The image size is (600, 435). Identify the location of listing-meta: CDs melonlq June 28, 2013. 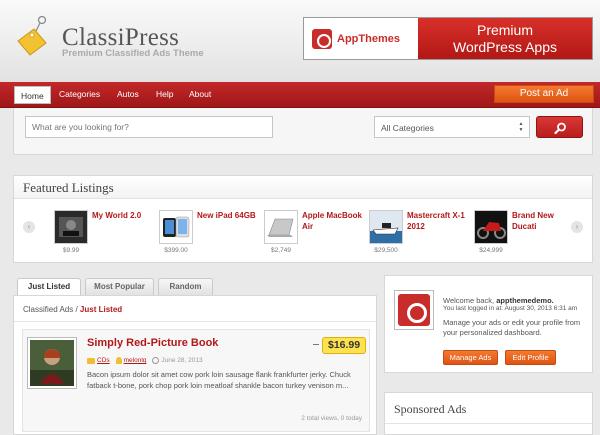
(145, 360).